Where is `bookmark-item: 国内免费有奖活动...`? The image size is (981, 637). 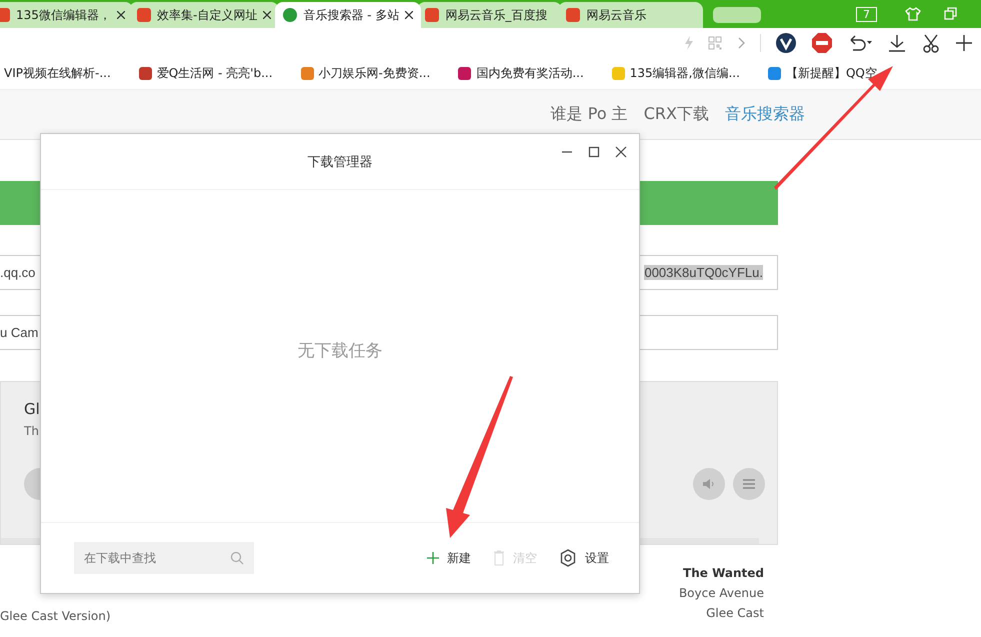 bookmark-item: 国内免费有奖活动... is located at coordinates (521, 73).